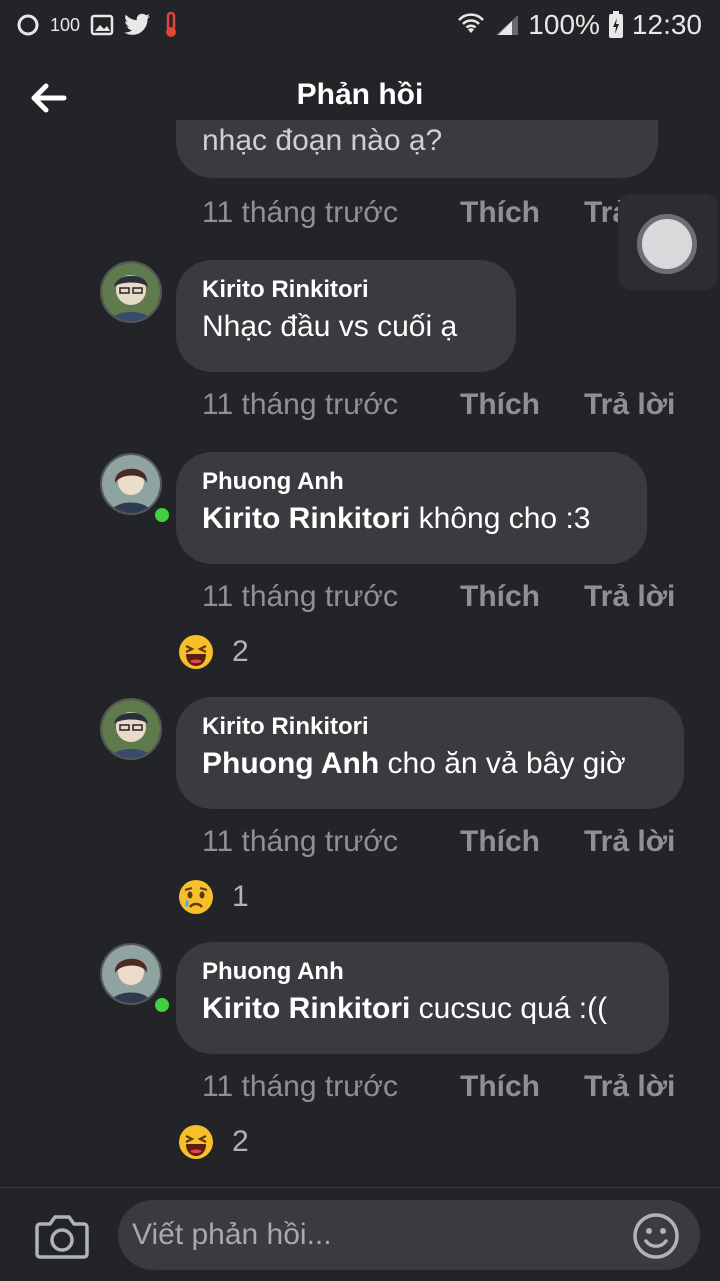  Describe the element at coordinates (502, 763) in the screenshot. I see `comment-body: cho ăn vả bây giờ` at that location.